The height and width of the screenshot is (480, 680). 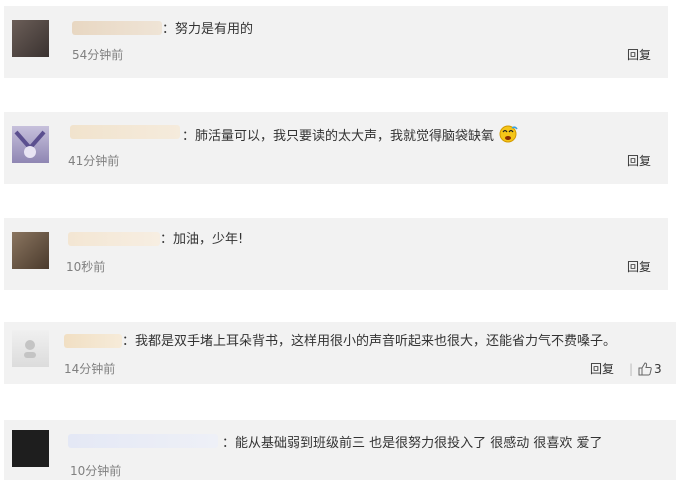 I want to click on comment-text: ：我都是双手堵上耳朵背书，这样用很小的声音听起来也很大，还能省力气不费嗓子。, so click(x=369, y=341).